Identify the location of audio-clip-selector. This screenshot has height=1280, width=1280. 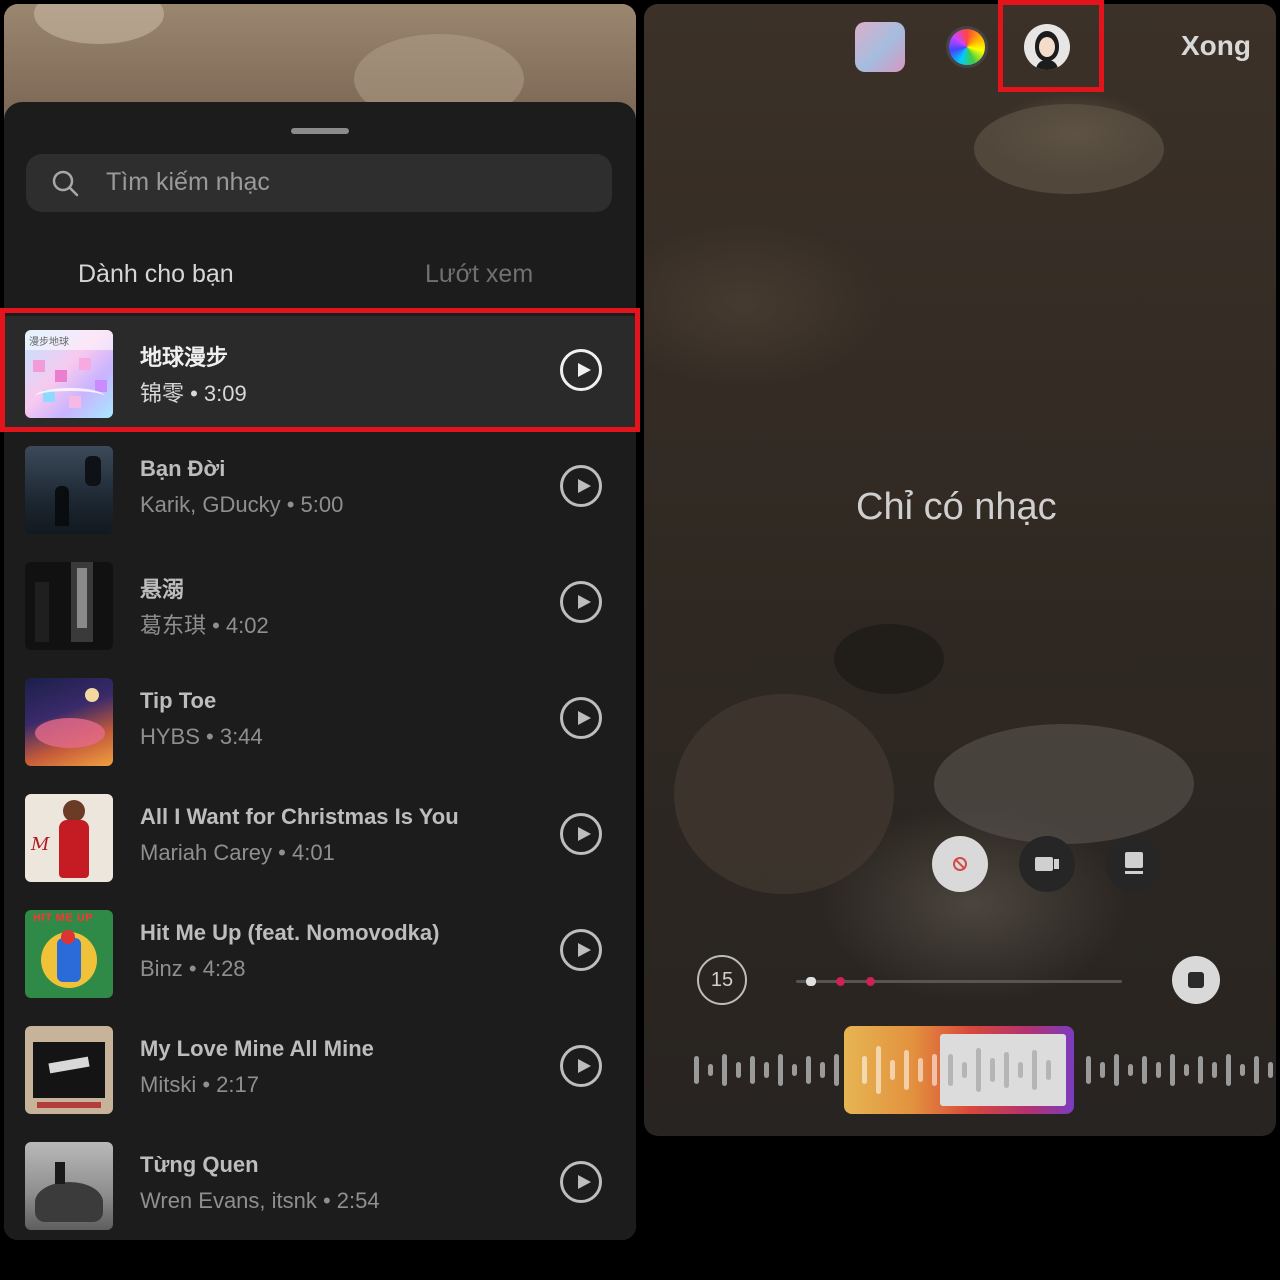
(959, 1070).